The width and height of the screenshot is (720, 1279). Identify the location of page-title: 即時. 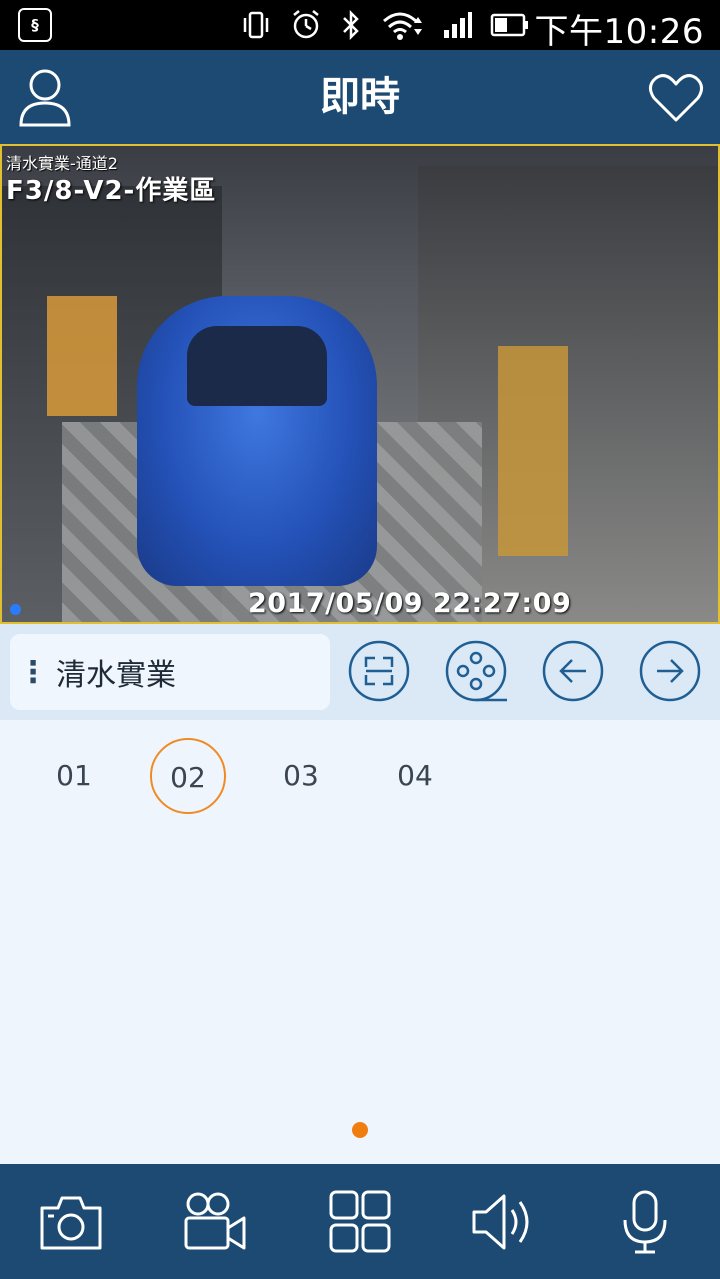
(360, 97).